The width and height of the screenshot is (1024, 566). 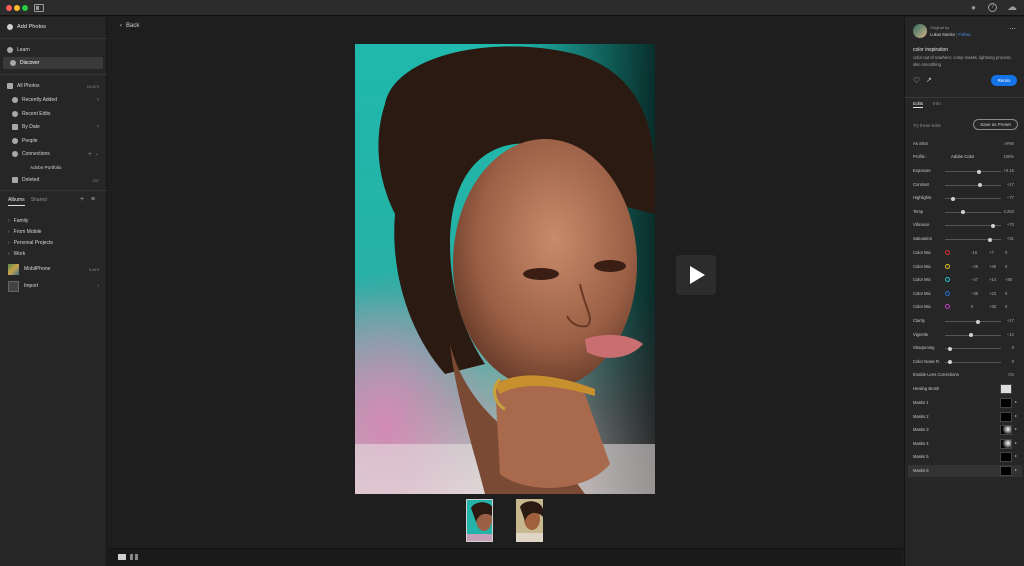 I want to click on help-icon: ?, so click(x=992, y=7).